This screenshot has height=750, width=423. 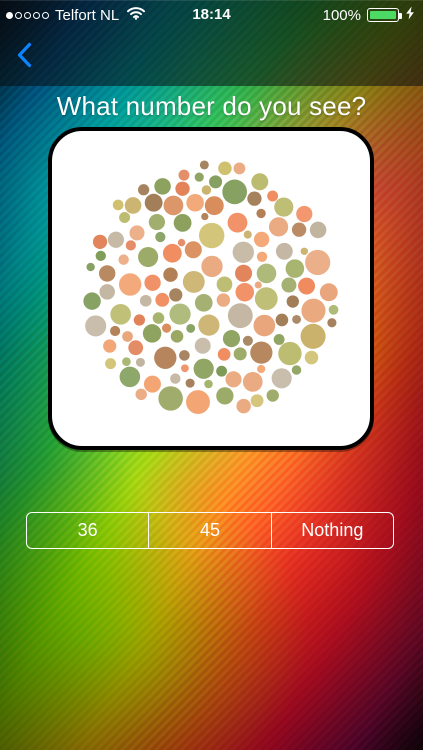 What do you see at coordinates (211, 106) in the screenshot?
I see `question-prompt: What number do you see?` at bounding box center [211, 106].